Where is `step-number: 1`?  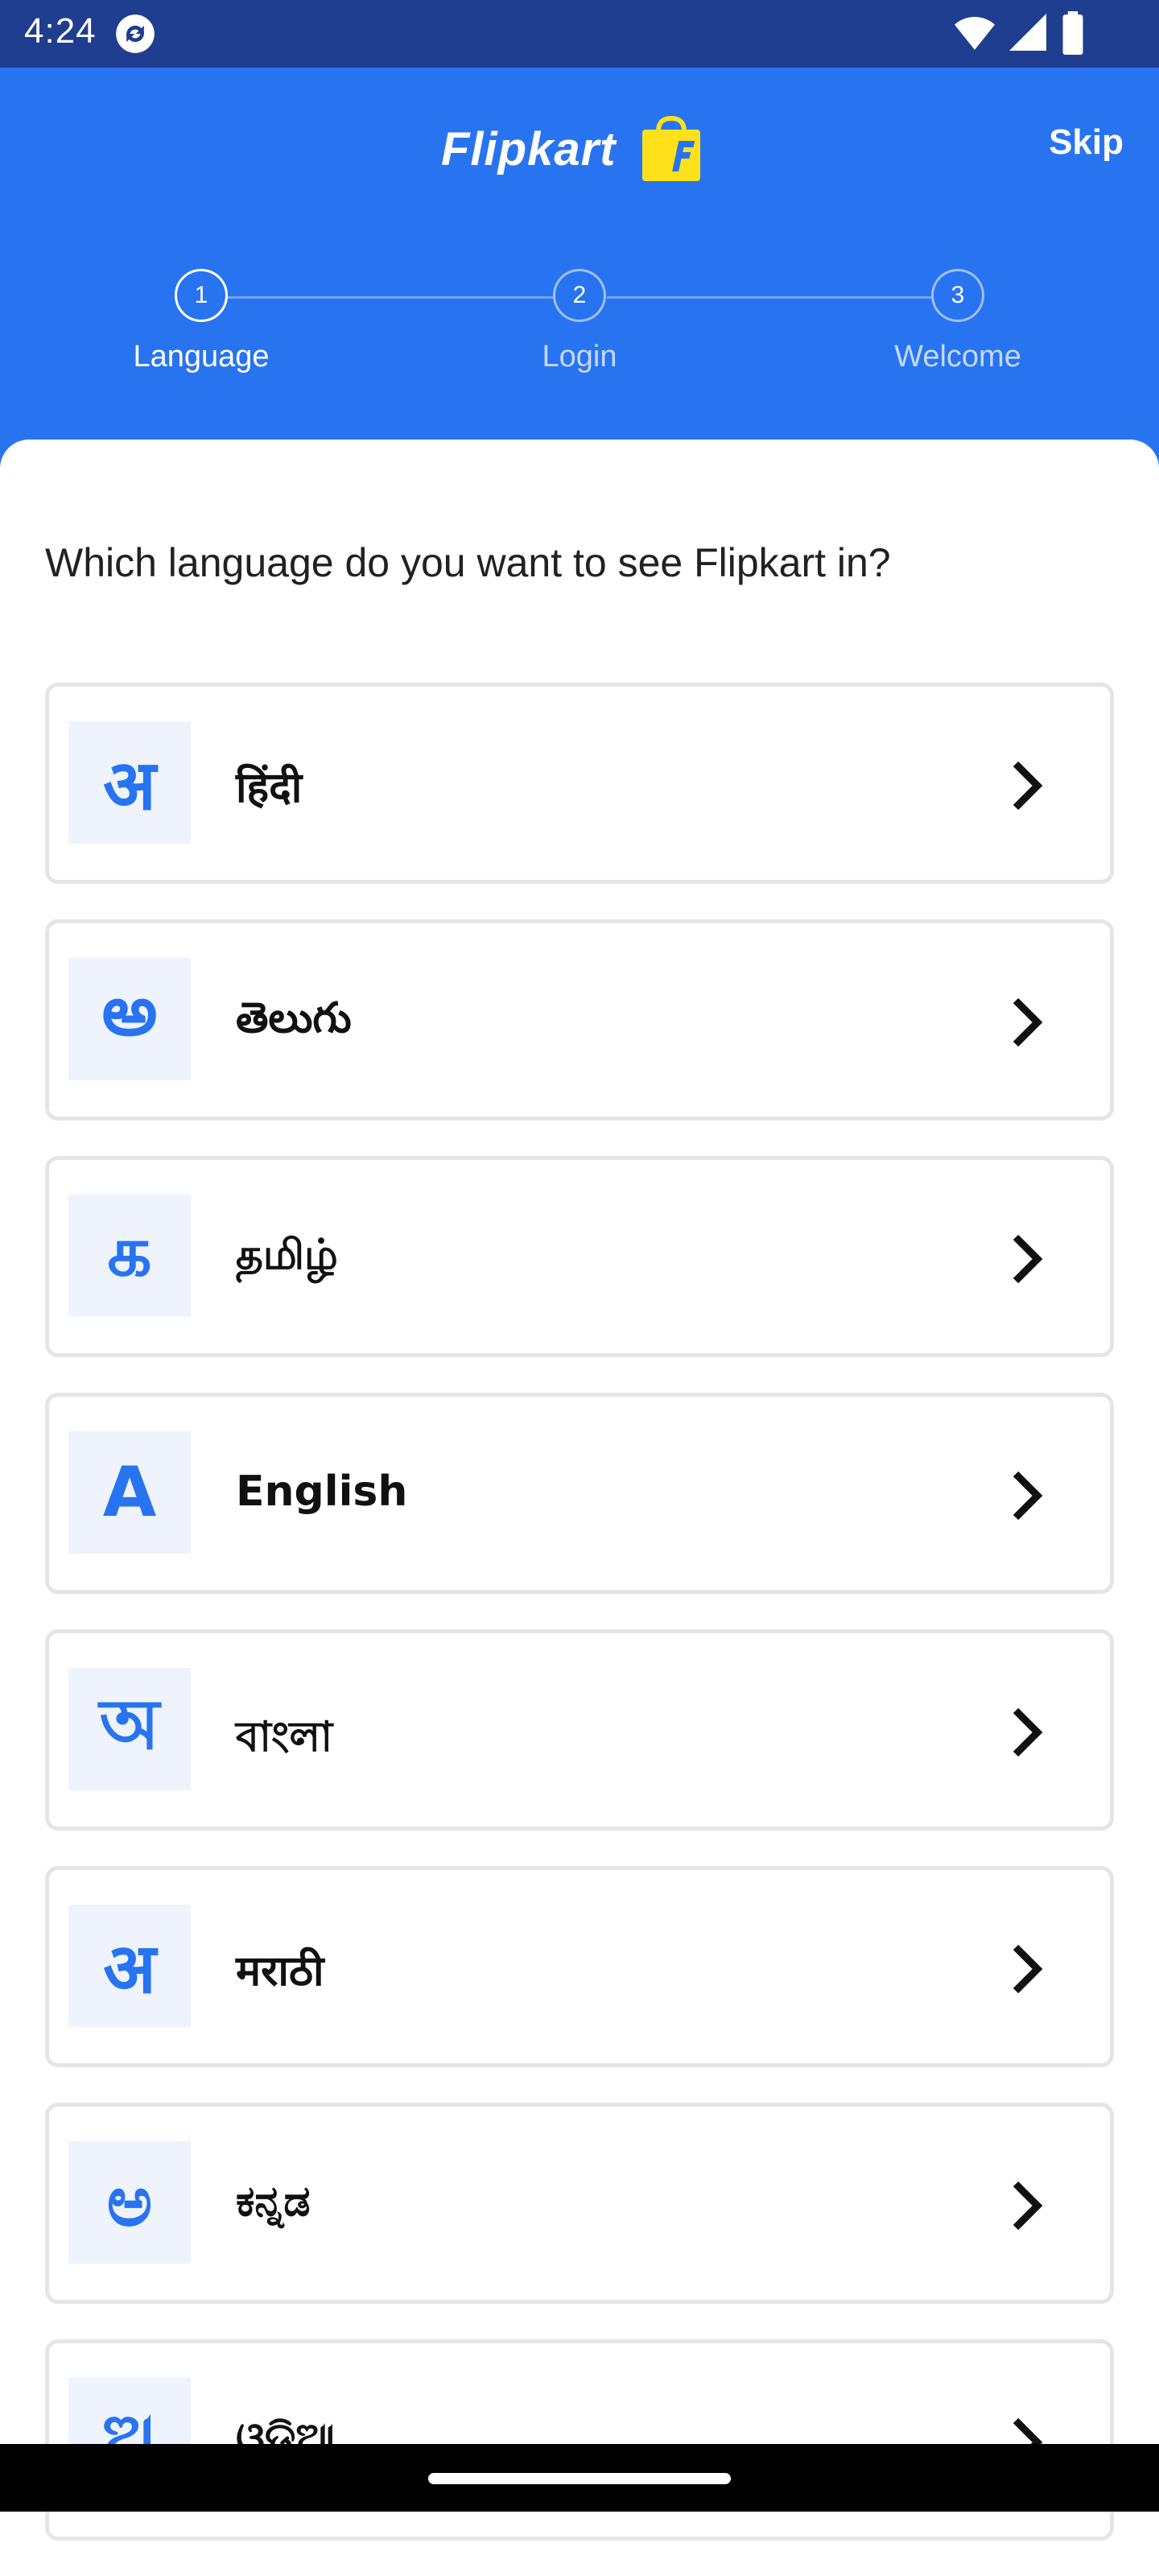
step-number: 1 is located at coordinates (201, 295).